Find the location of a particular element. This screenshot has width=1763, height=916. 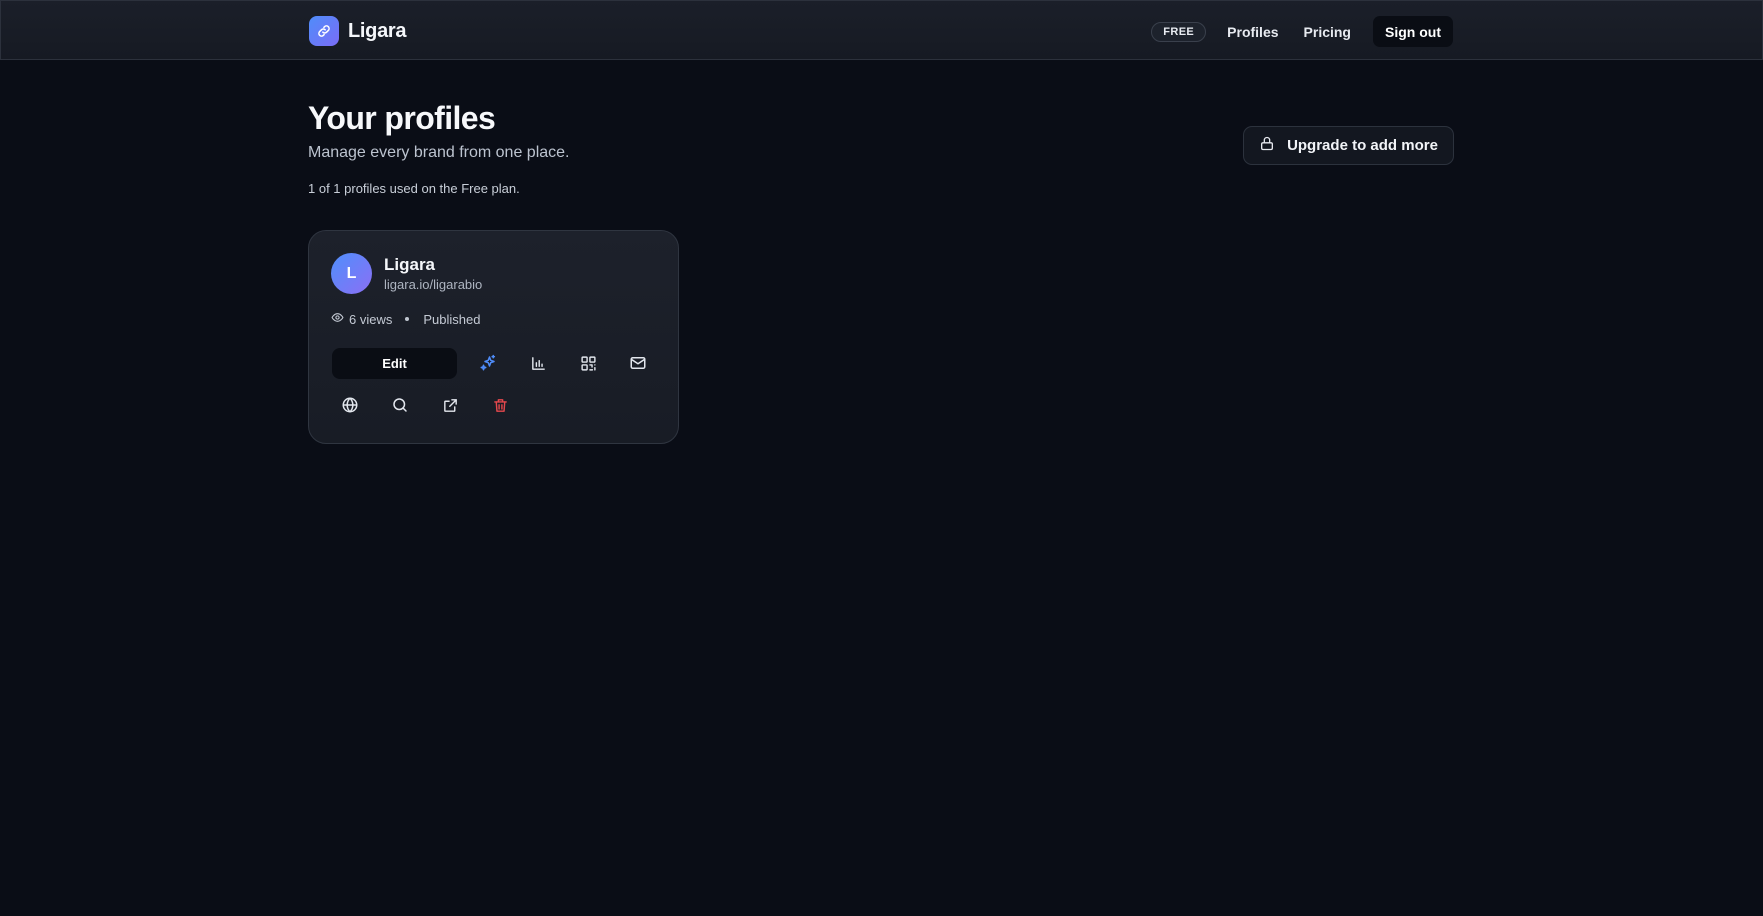

separator-dot is located at coordinates (407, 319).